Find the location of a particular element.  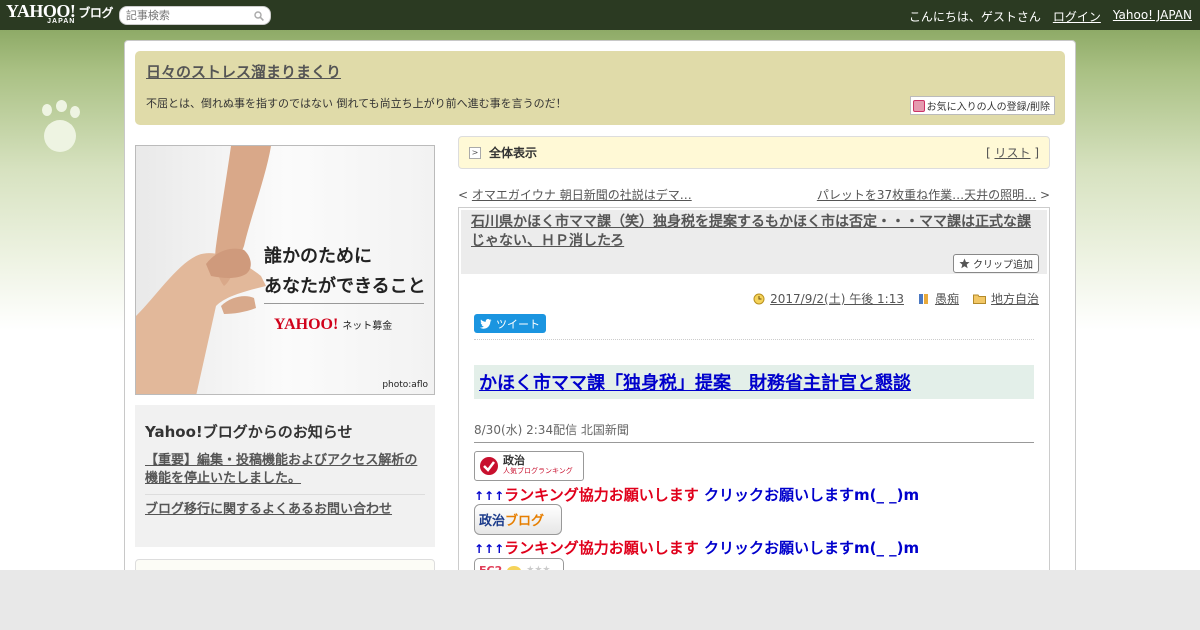

heart-icon is located at coordinates (918, 105).